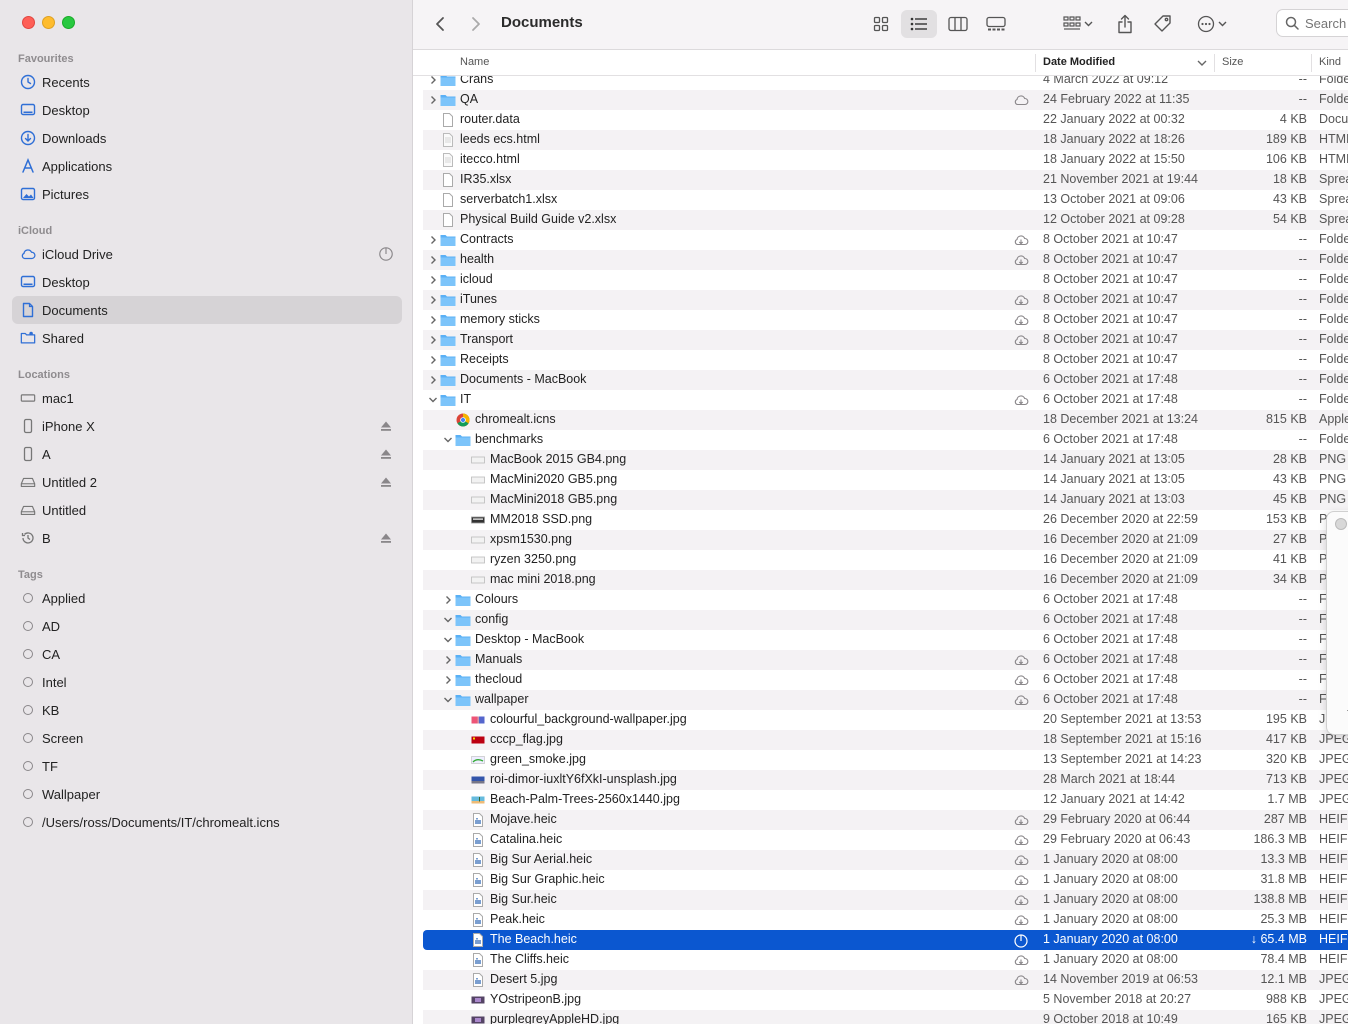 This screenshot has height=1024, width=1348. I want to click on sidebar-tag: Intel, so click(207, 682).